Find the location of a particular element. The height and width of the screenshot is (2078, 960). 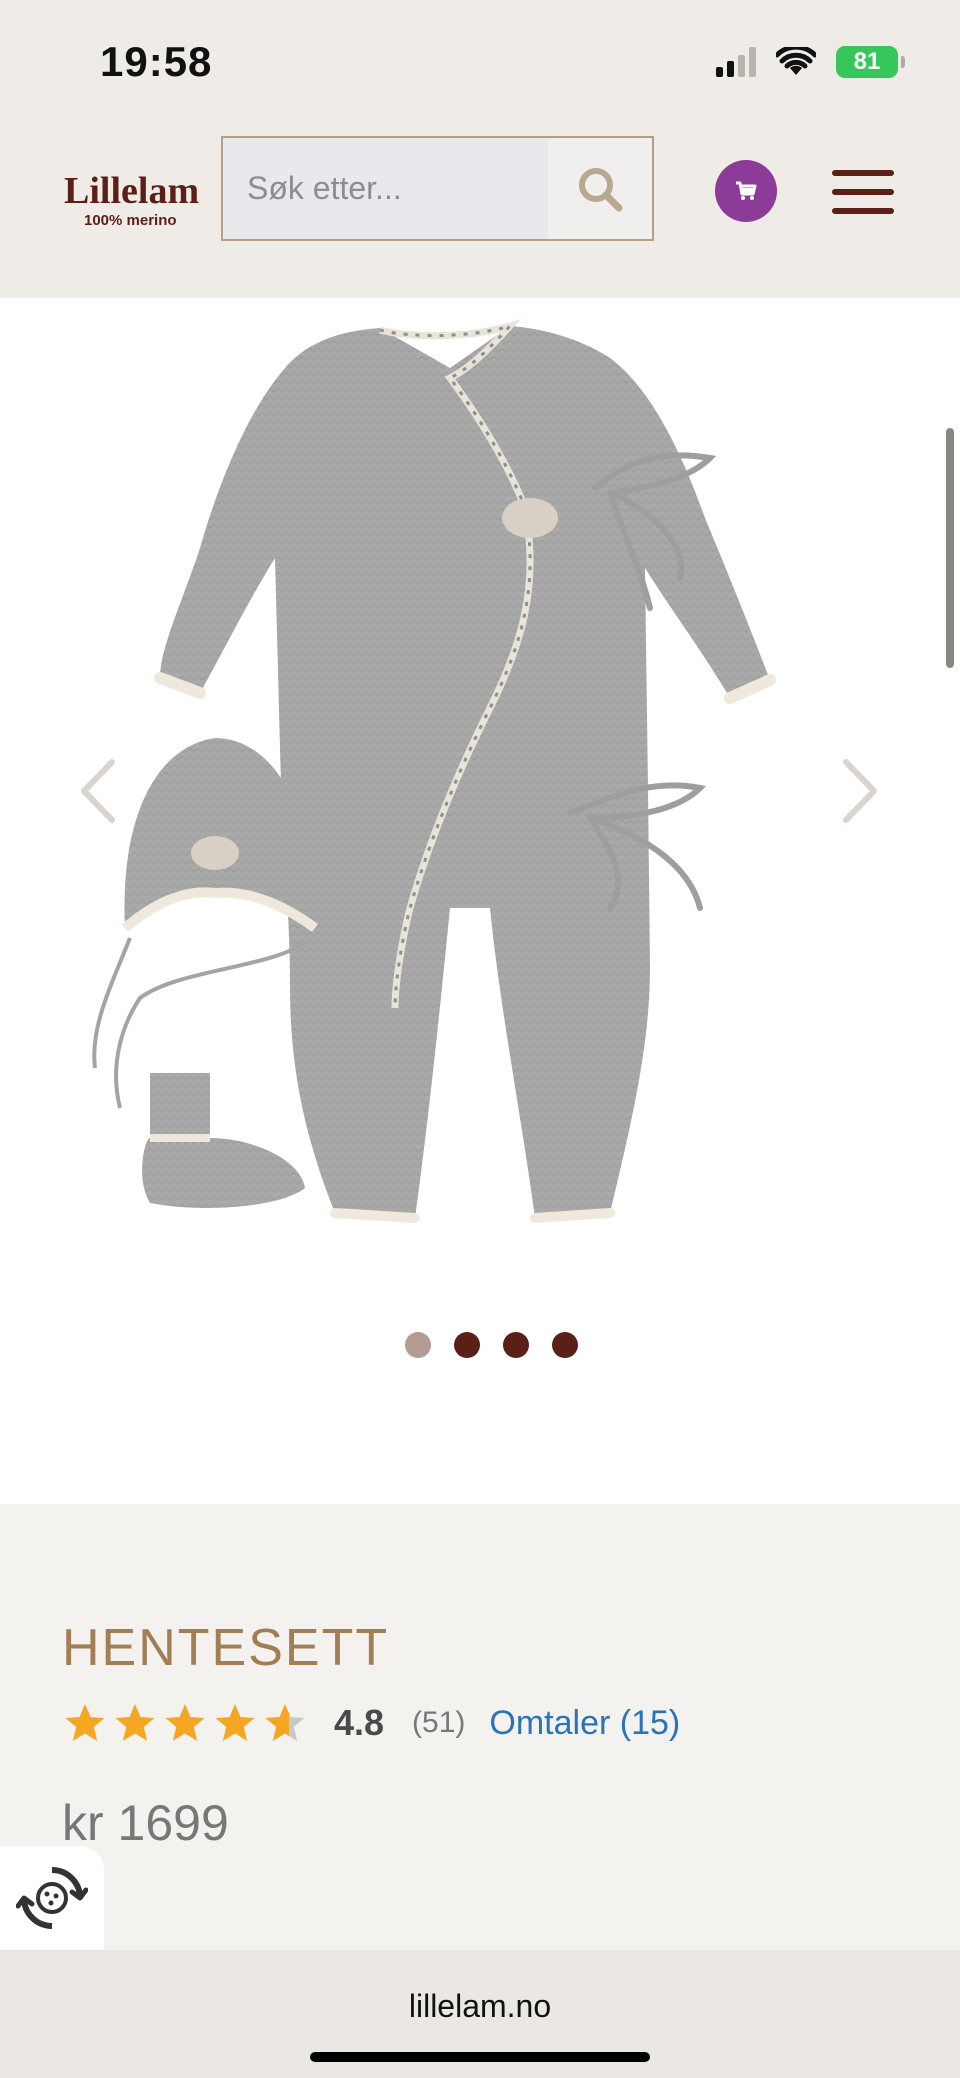

battery-level: 81 is located at coordinates (867, 61).